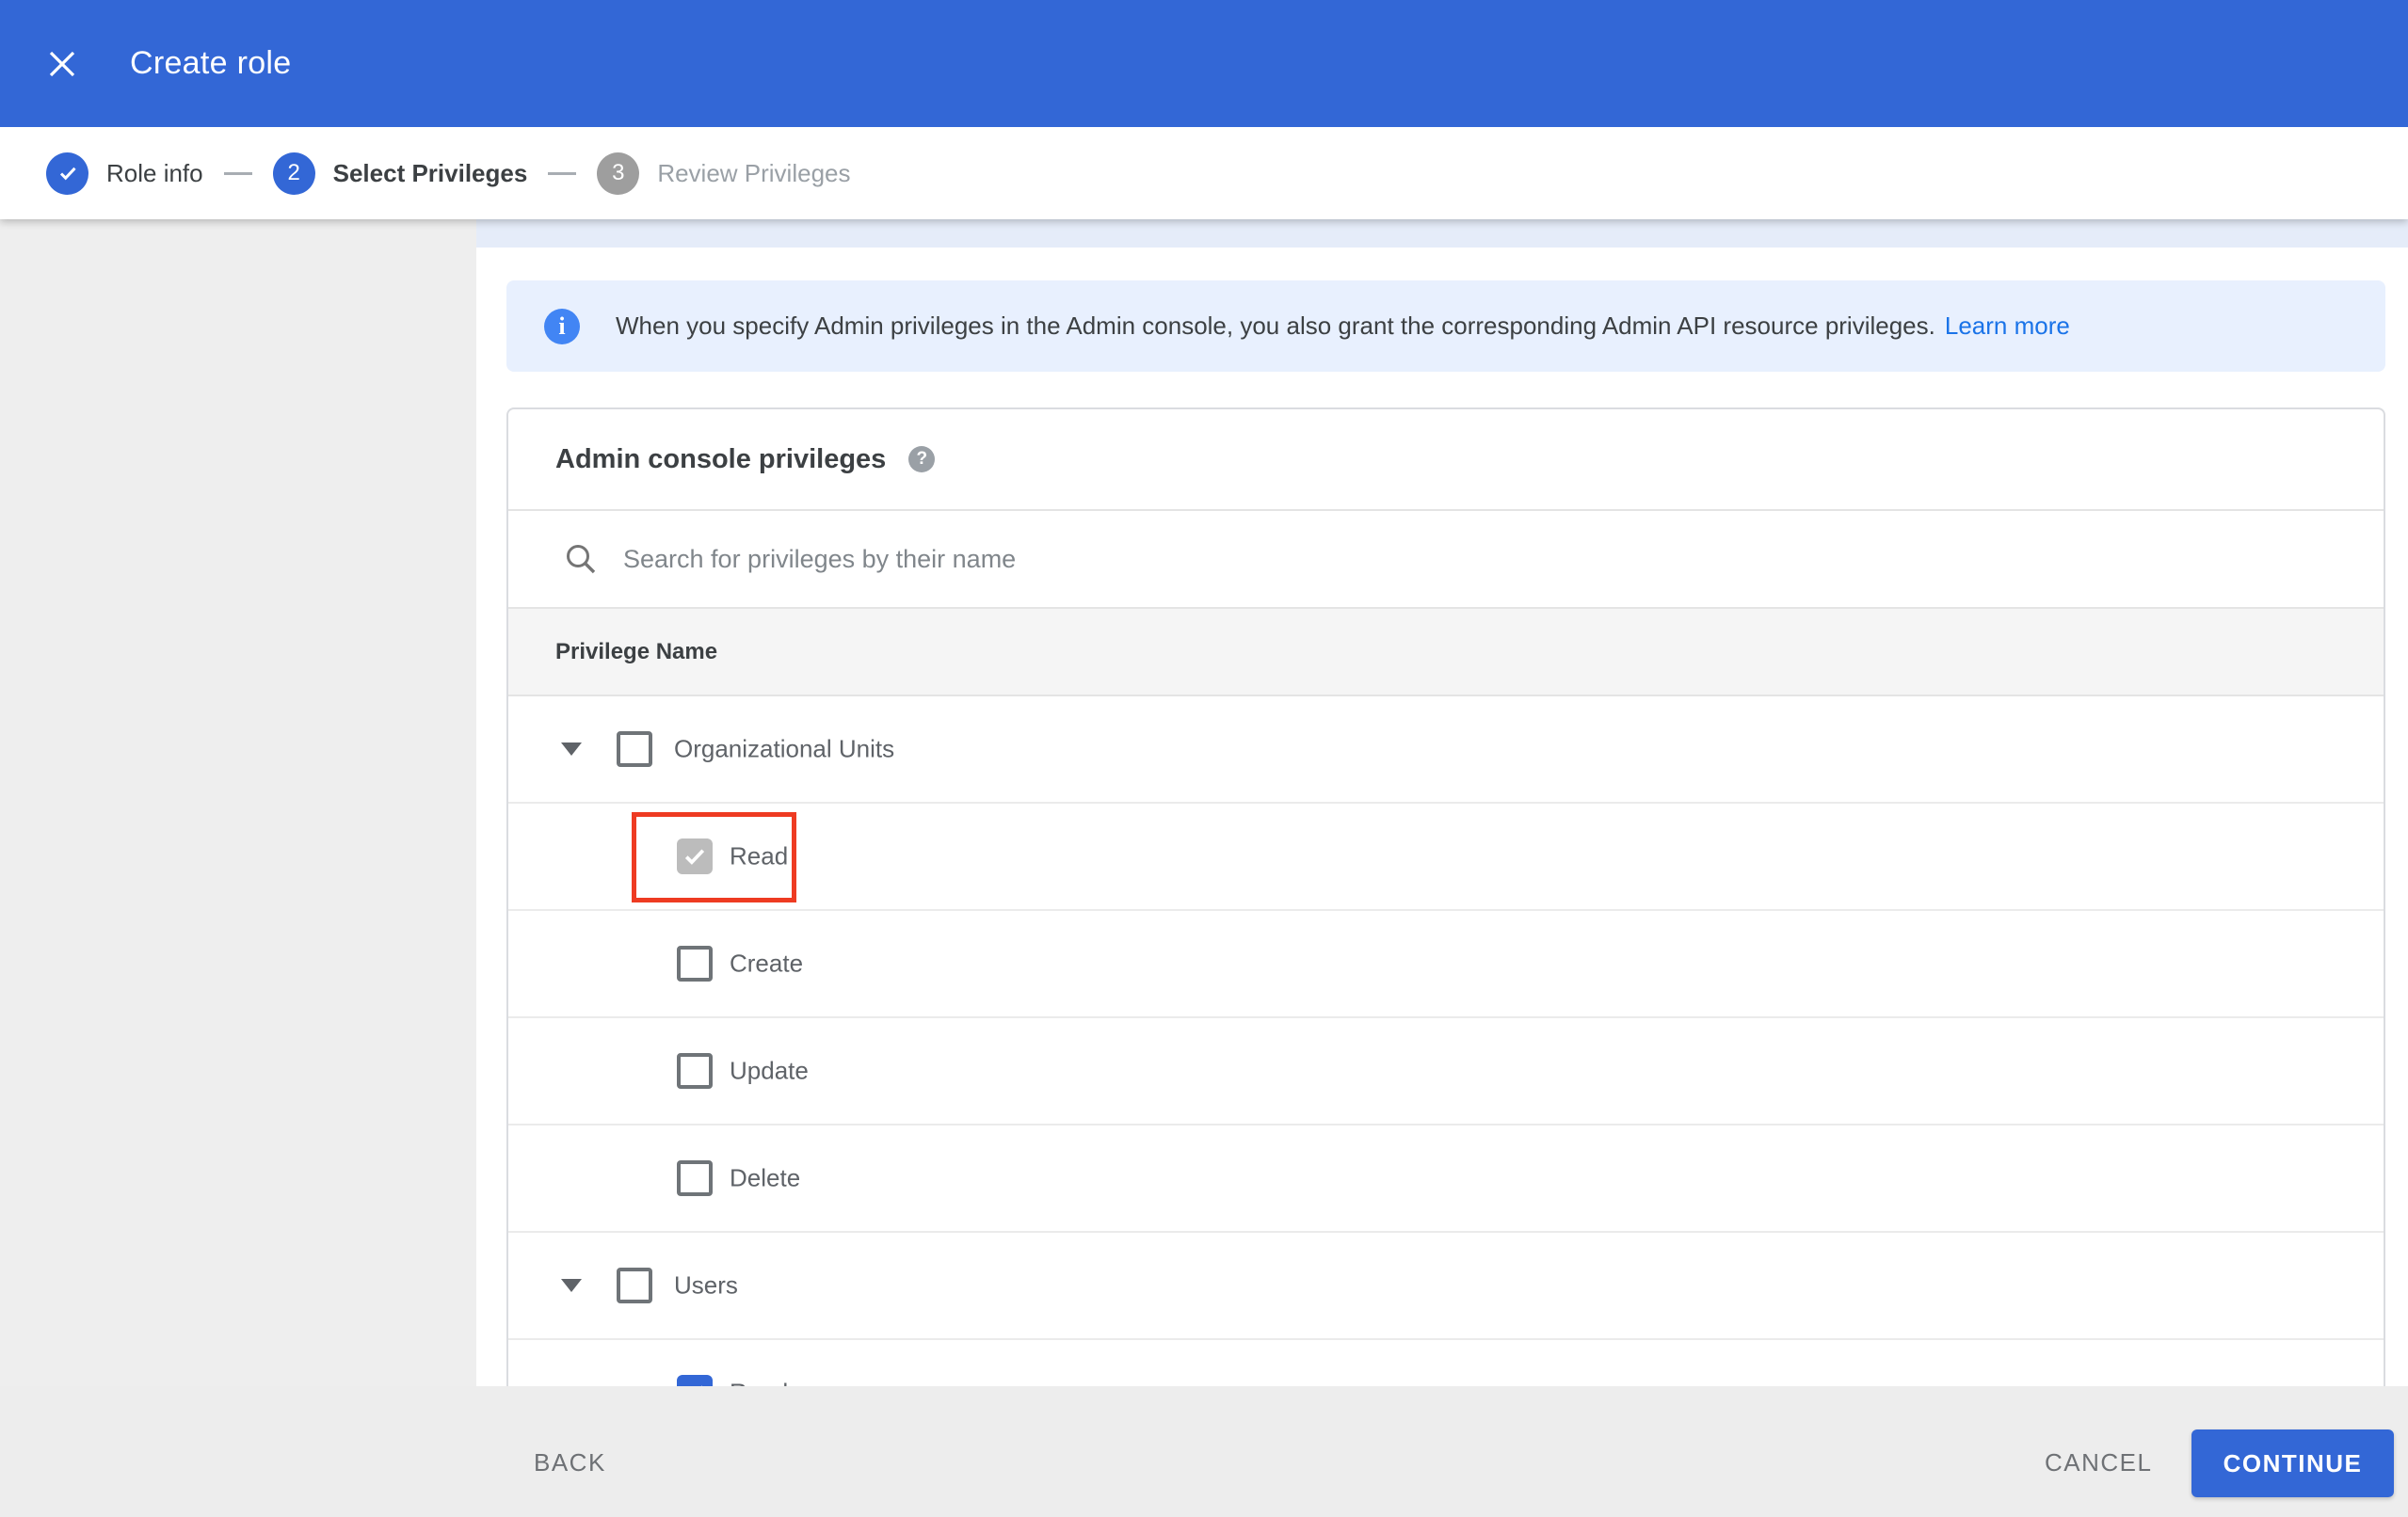  What do you see at coordinates (754, 172) in the screenshot?
I see `step-3-label: Review Privileges` at bounding box center [754, 172].